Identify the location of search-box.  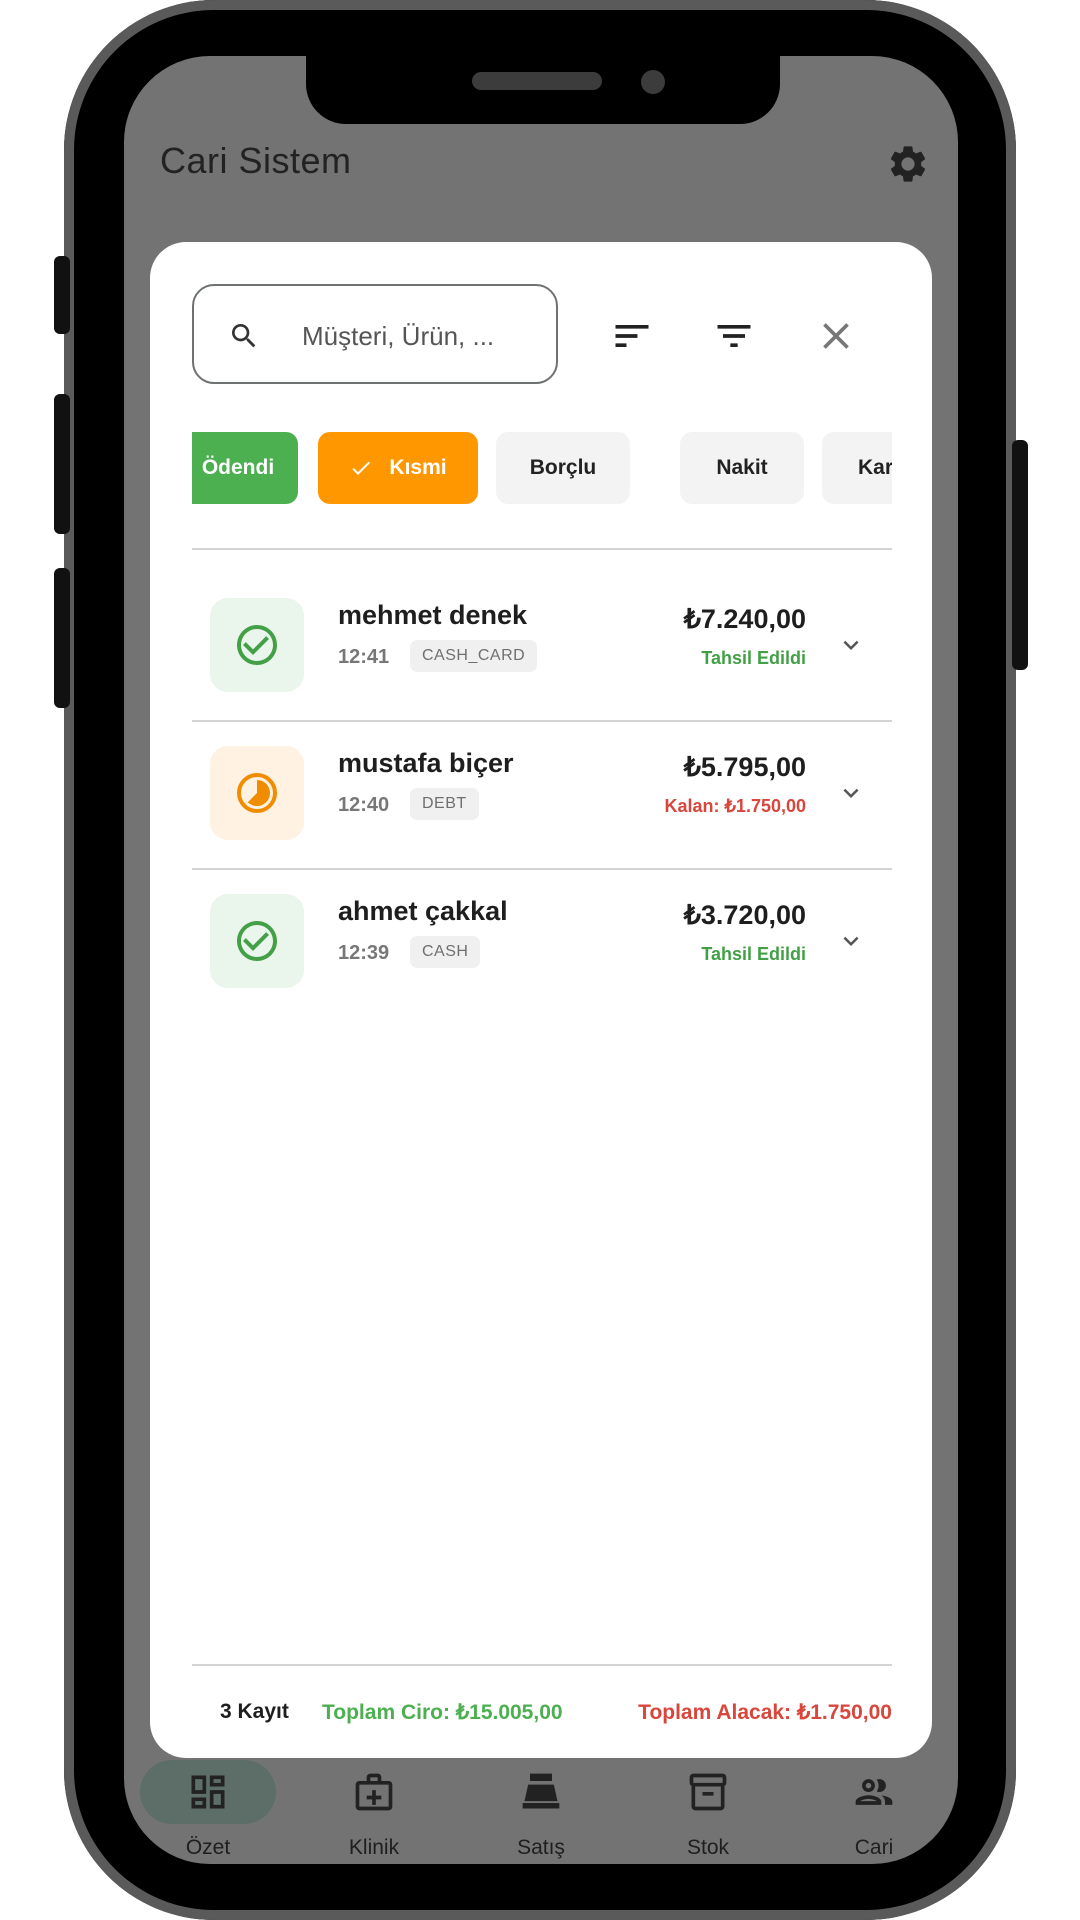
(375, 334).